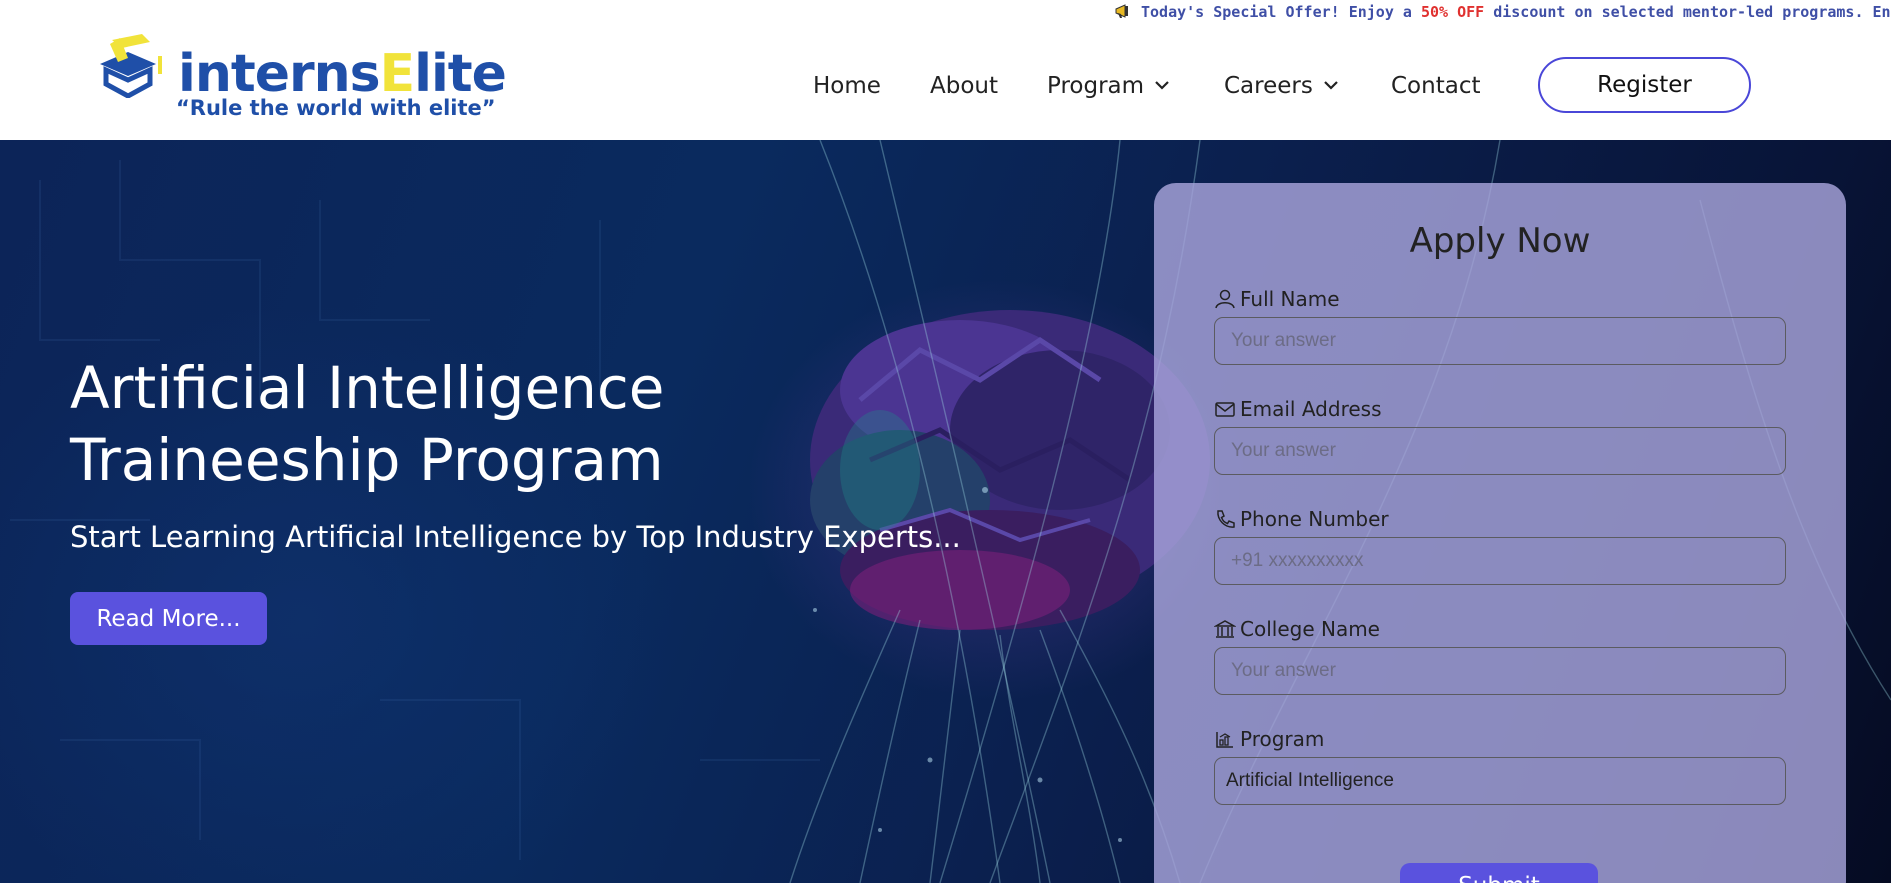  Describe the element at coordinates (1499, 873) in the screenshot. I see `submit-button: Submit` at that location.